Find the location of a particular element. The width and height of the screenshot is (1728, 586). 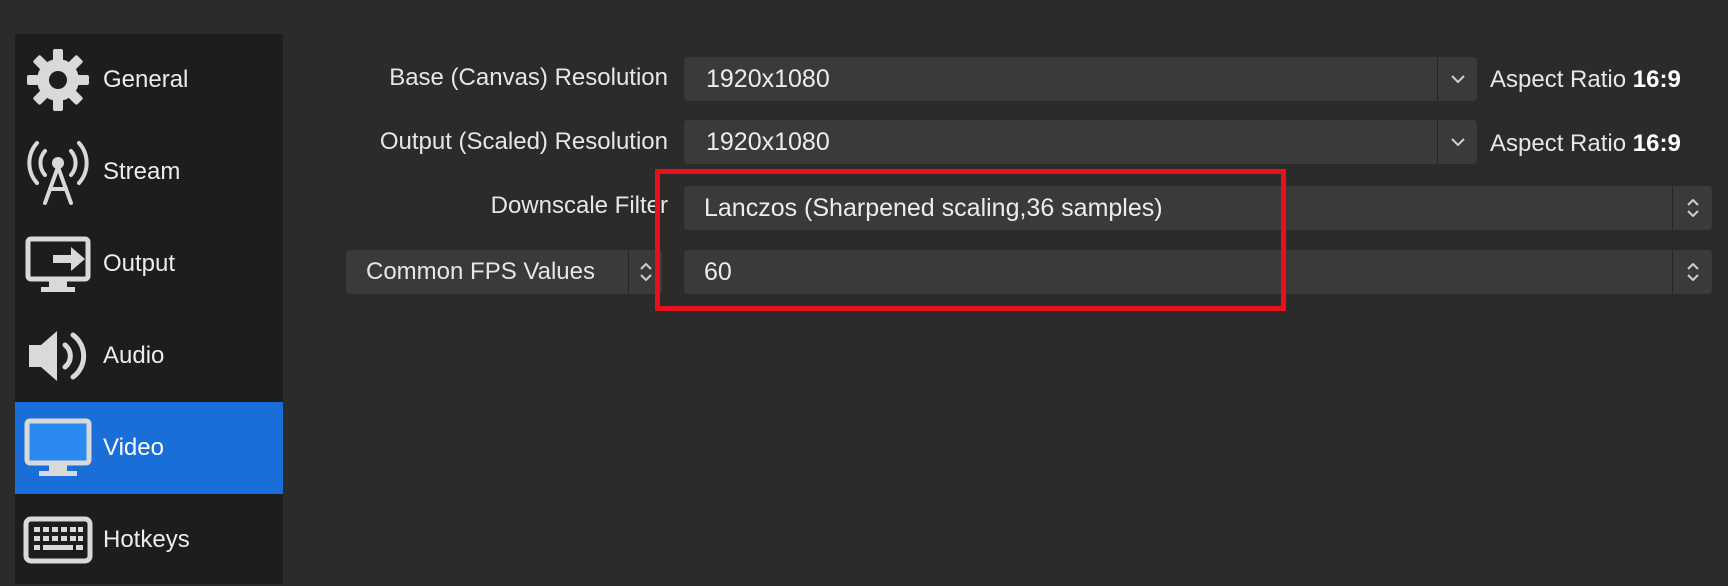

sidebar-item-output: Output is located at coordinates (149, 264).